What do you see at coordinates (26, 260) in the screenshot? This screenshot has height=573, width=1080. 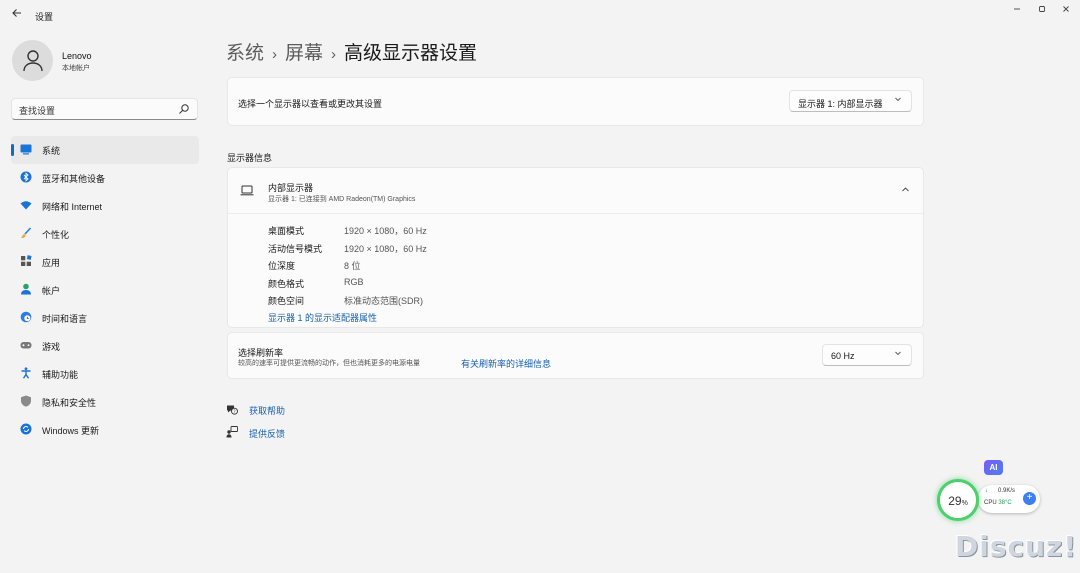 I see `apps-icon` at bounding box center [26, 260].